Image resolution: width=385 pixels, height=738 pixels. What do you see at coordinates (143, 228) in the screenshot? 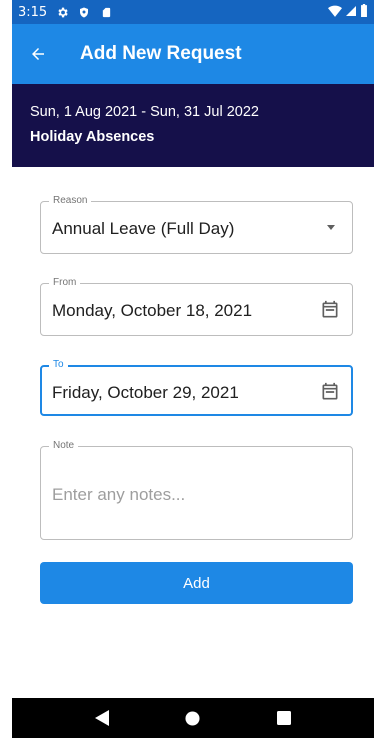
I see `reason-value: Annual Leave (Full Day)` at bounding box center [143, 228].